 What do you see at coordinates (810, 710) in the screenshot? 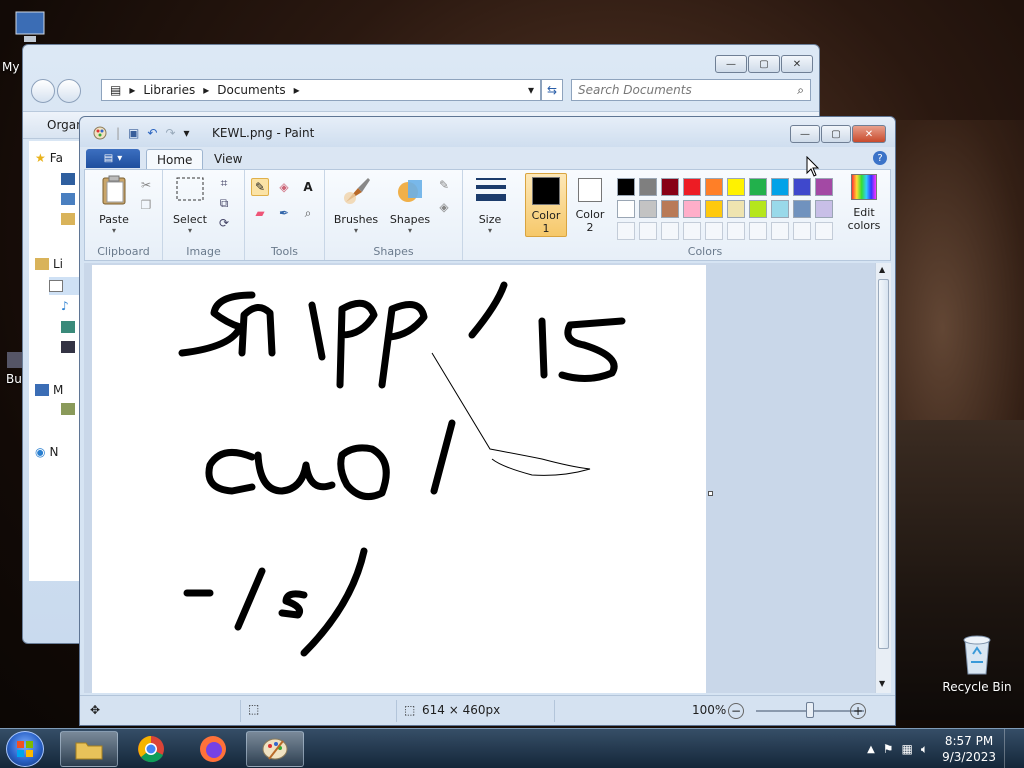
I see `zoom-slider-thumb` at bounding box center [810, 710].